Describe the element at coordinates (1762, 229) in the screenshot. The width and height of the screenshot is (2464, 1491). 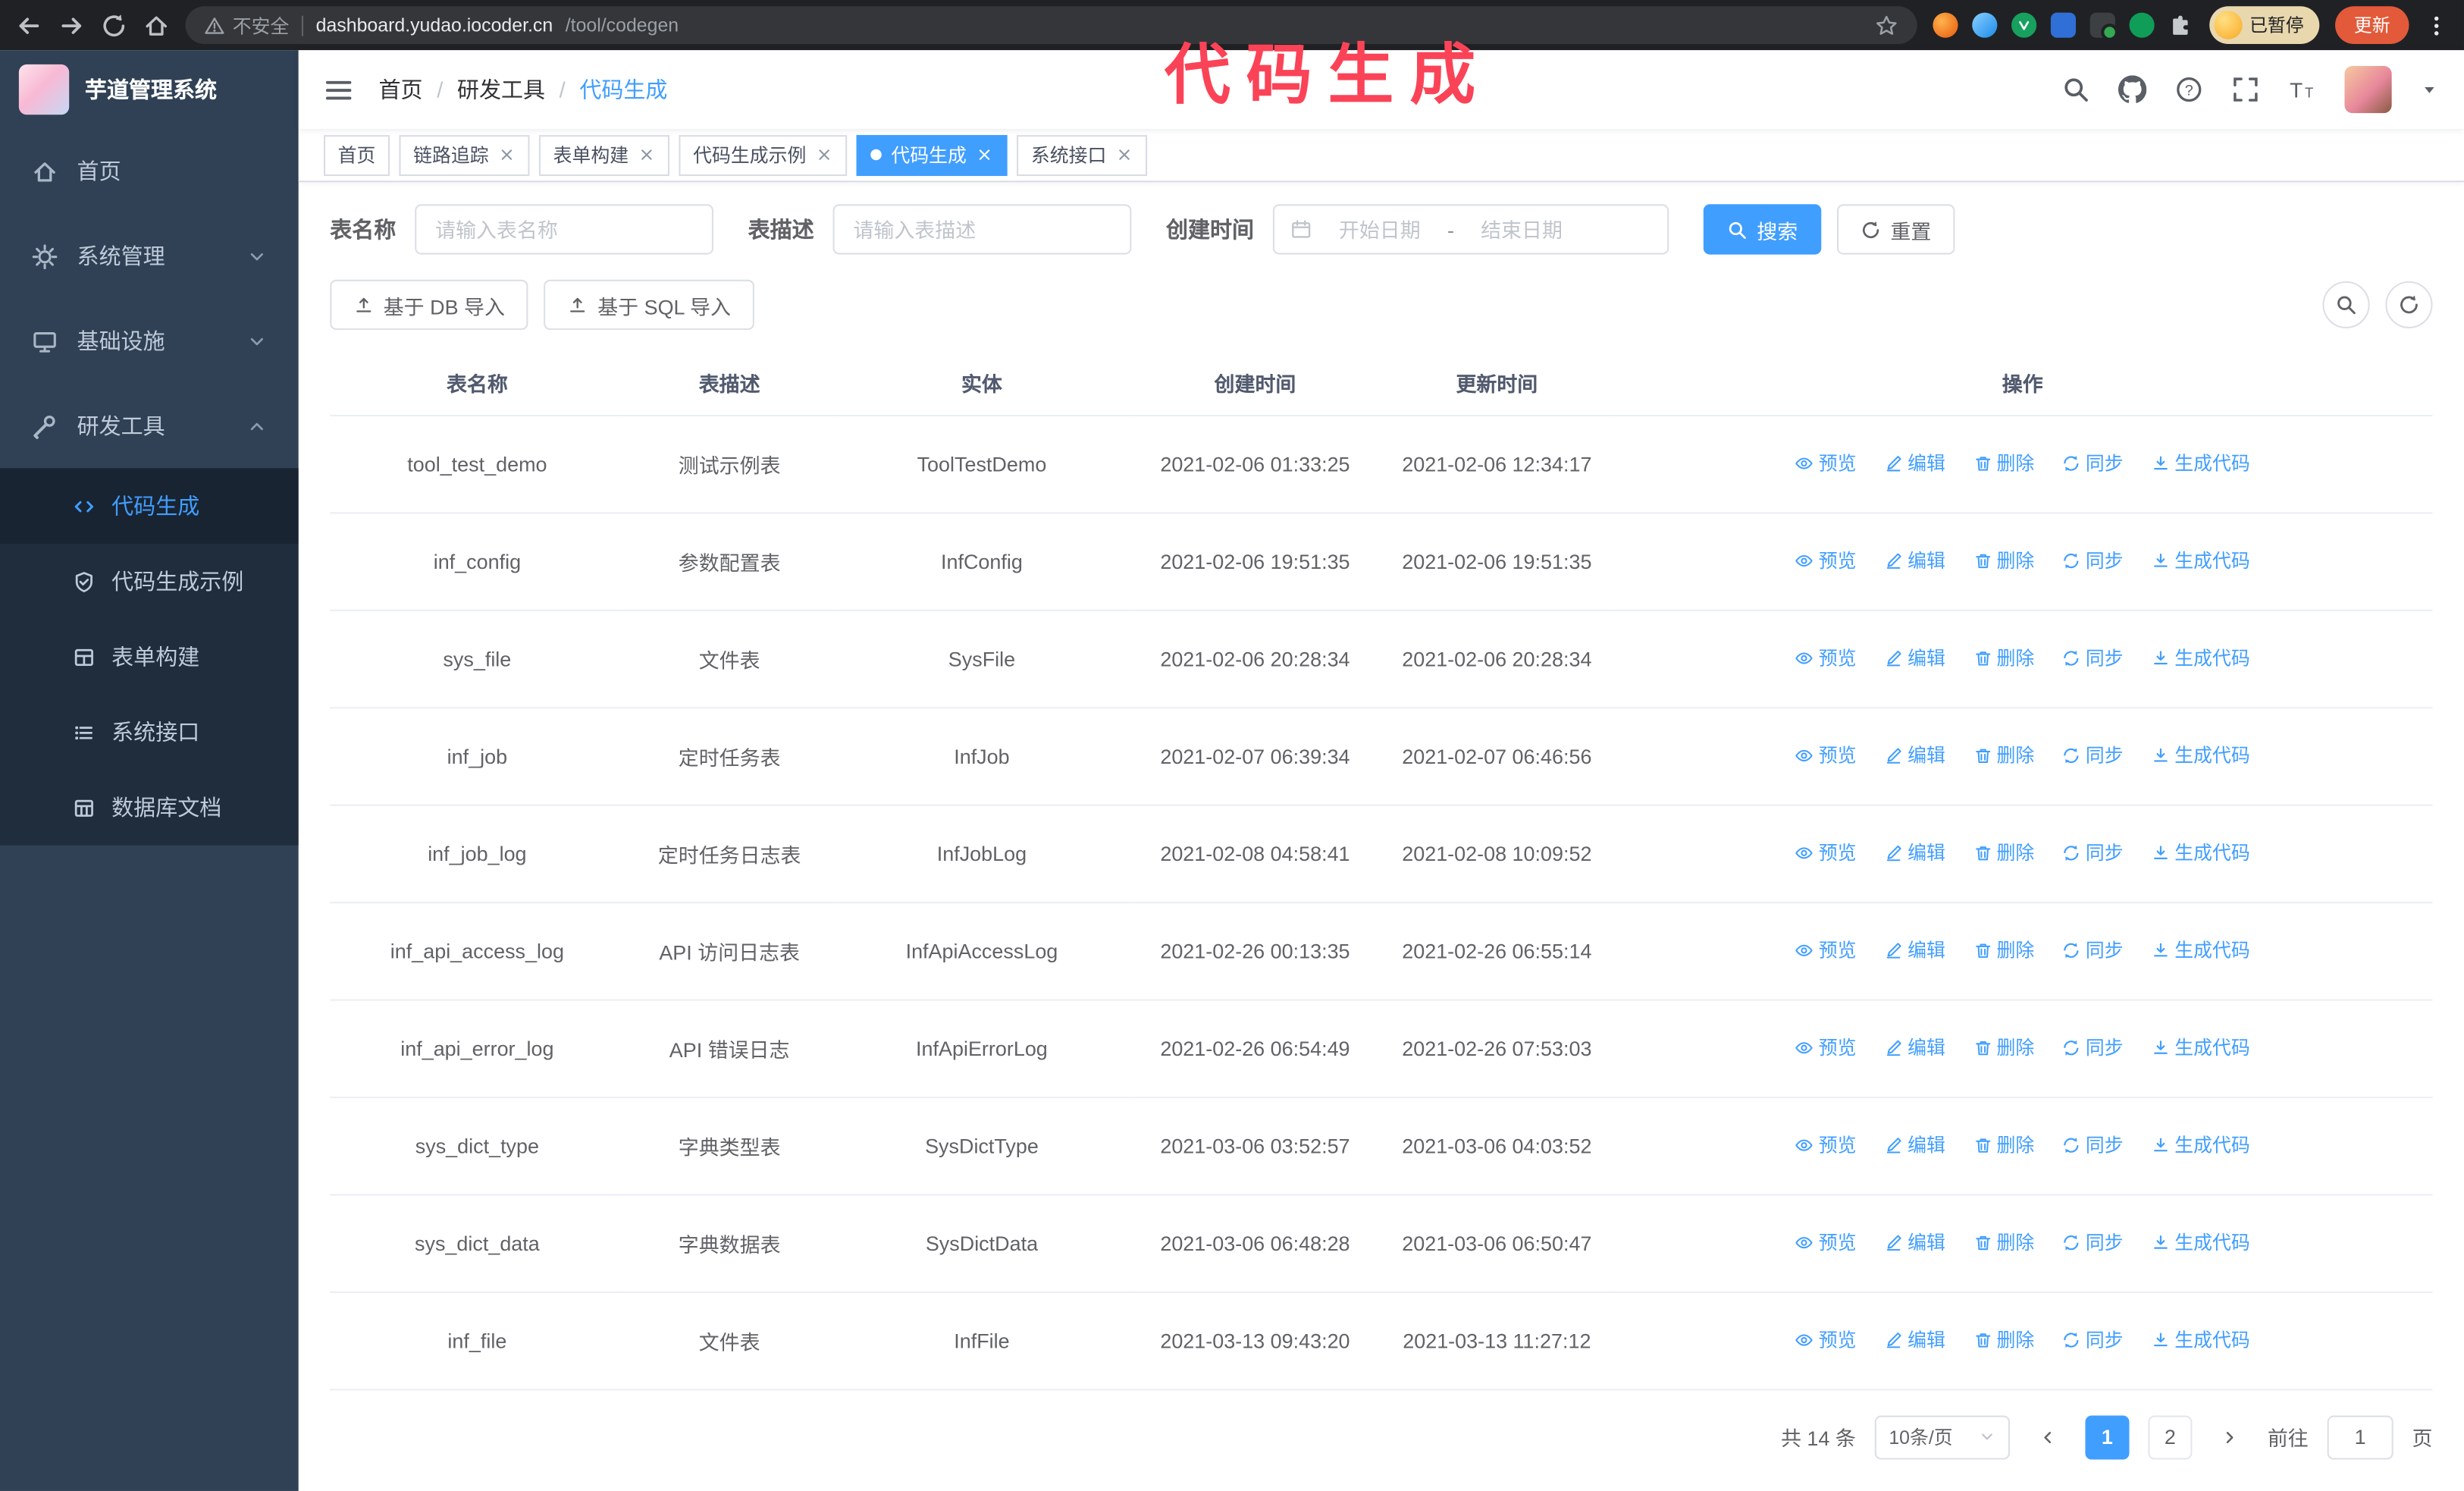
I see `search-button: 搜索` at that location.